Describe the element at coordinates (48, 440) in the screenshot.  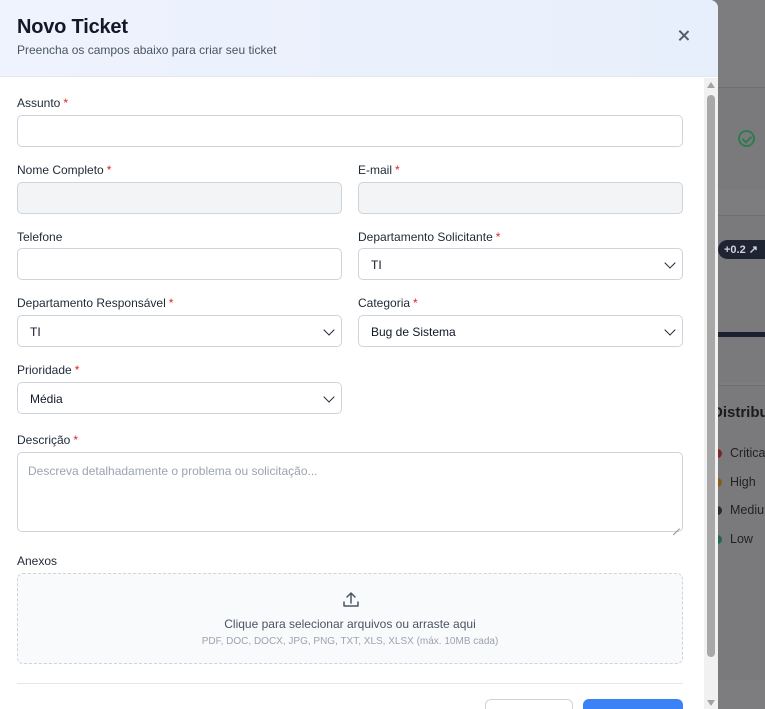
I see `descricao-label: Descrição *` at that location.